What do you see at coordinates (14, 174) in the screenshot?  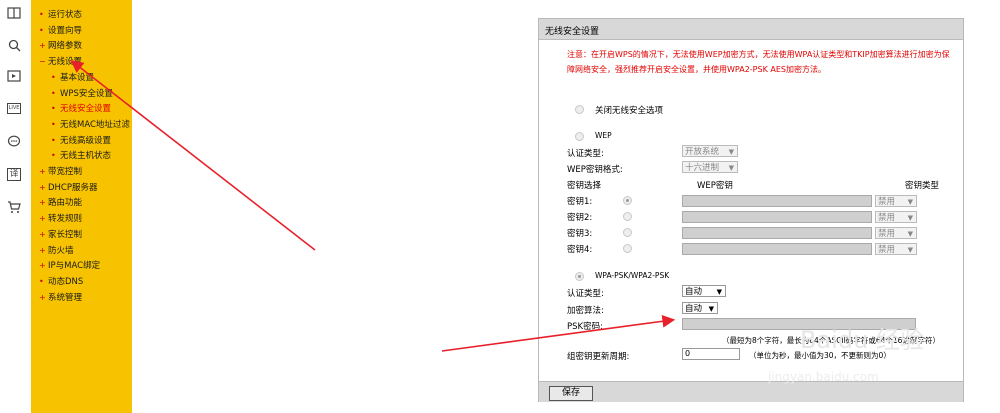 I see `translate-icon: 译` at bounding box center [14, 174].